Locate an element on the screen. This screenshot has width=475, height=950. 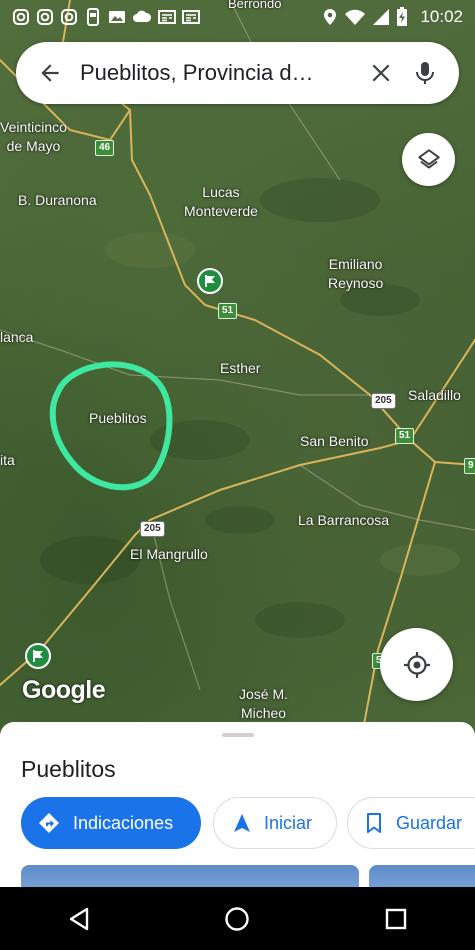
battery-charging-icon is located at coordinates (402, 16).